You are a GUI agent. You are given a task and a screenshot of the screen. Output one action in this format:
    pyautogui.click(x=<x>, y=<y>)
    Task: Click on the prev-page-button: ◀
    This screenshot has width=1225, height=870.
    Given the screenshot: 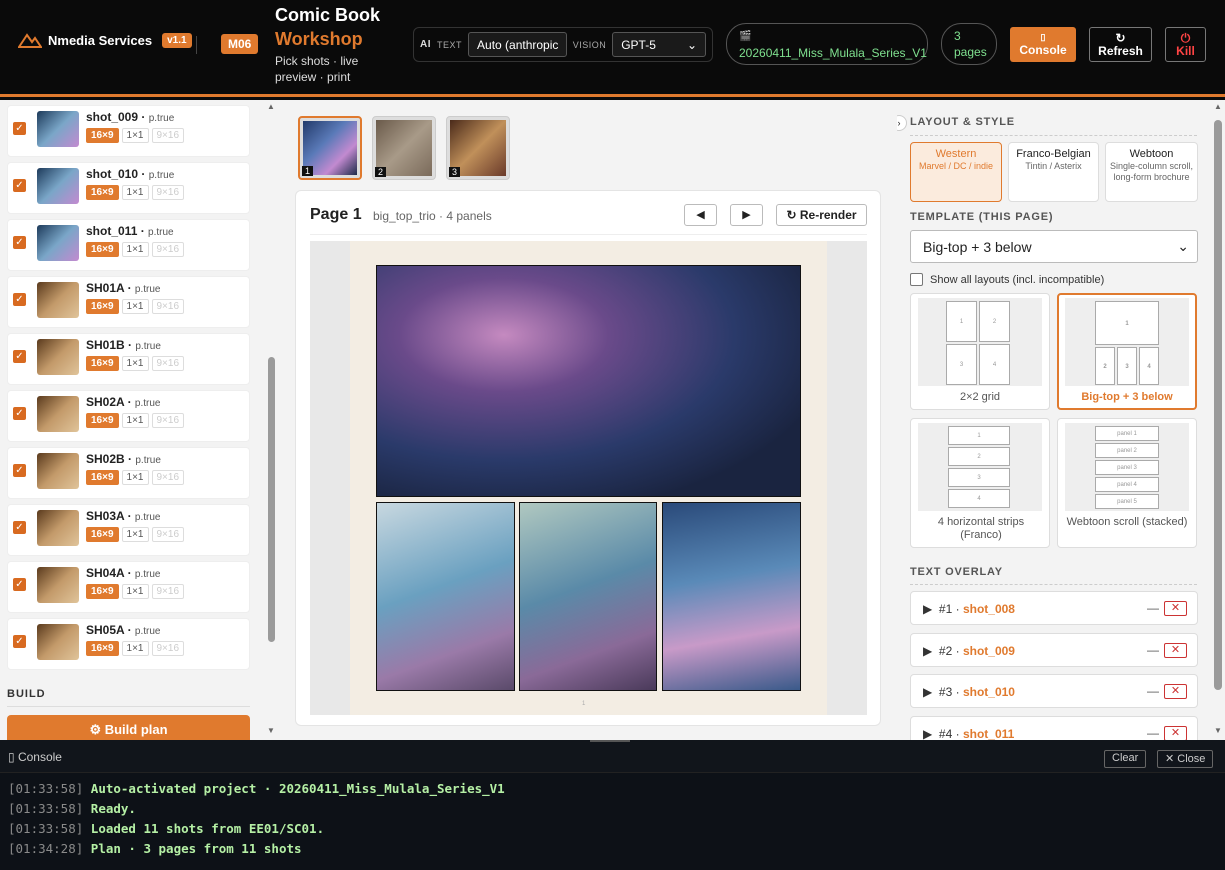 What is the action you would take?
    pyautogui.click(x=700, y=215)
    